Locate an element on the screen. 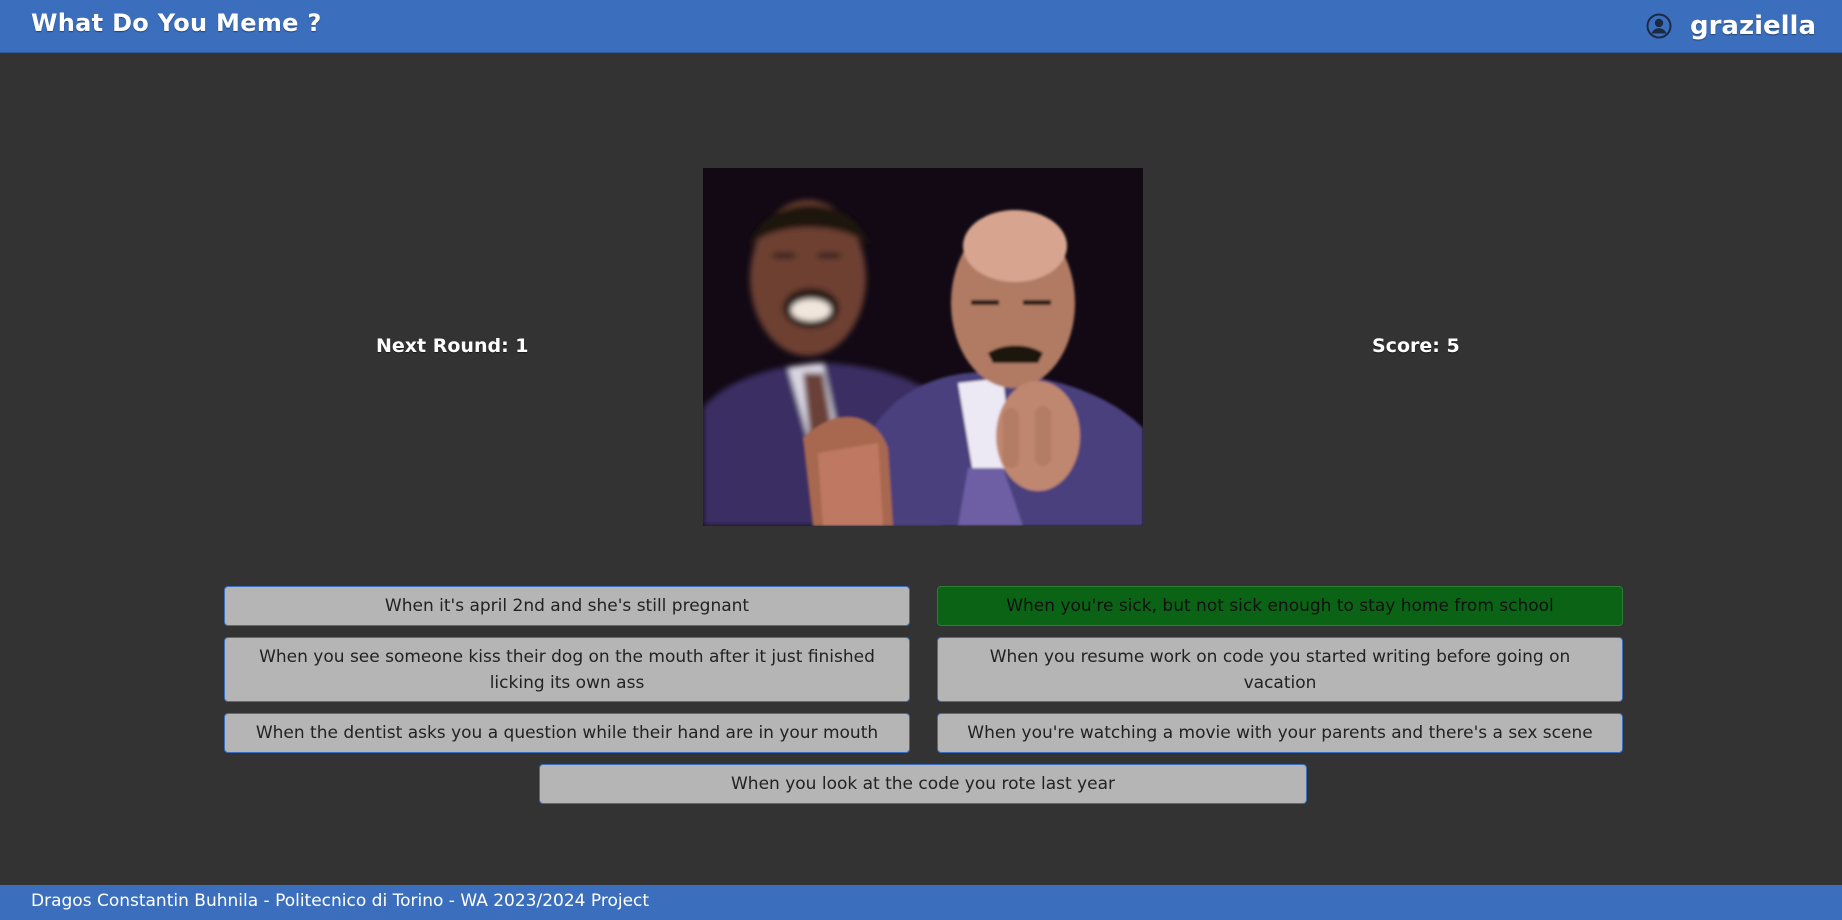 This screenshot has height=920, width=1842. user-menu: graziella is located at coordinates (1731, 26).